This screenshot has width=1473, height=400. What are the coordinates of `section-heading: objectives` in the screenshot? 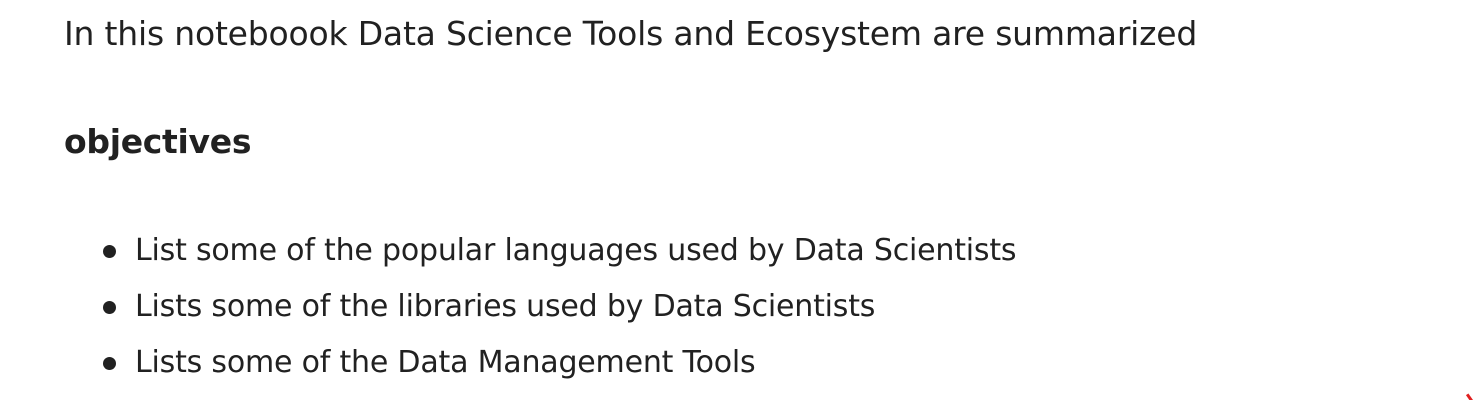 It's located at (158, 141).